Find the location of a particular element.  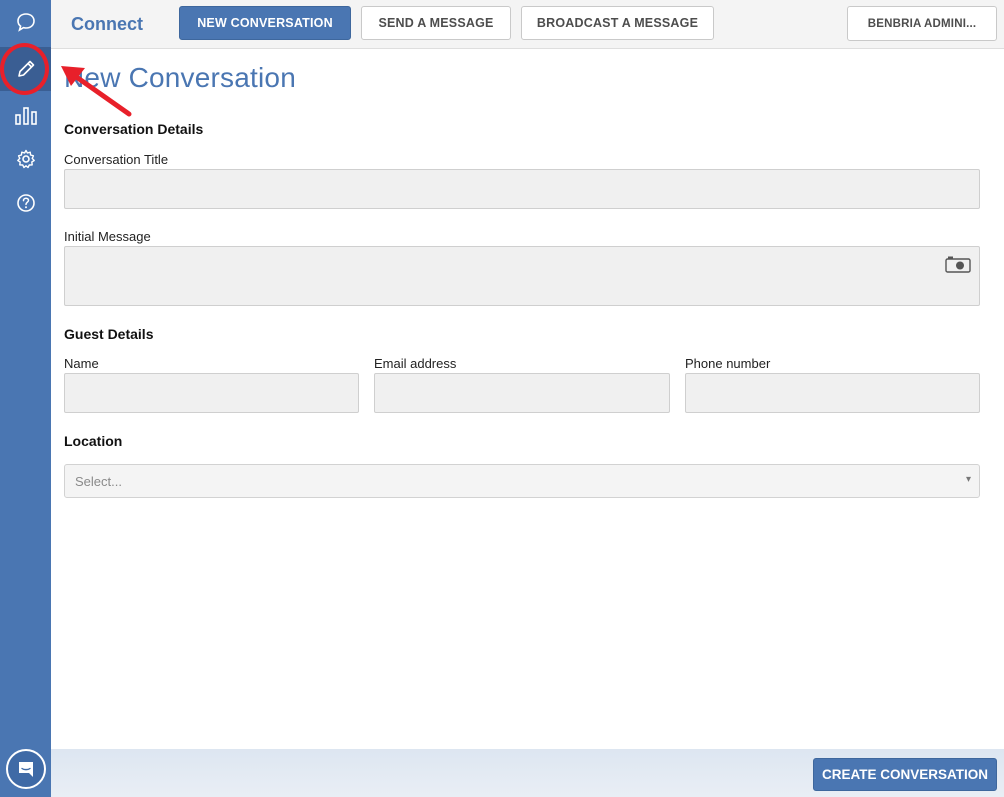

help-icon is located at coordinates (25, 203).